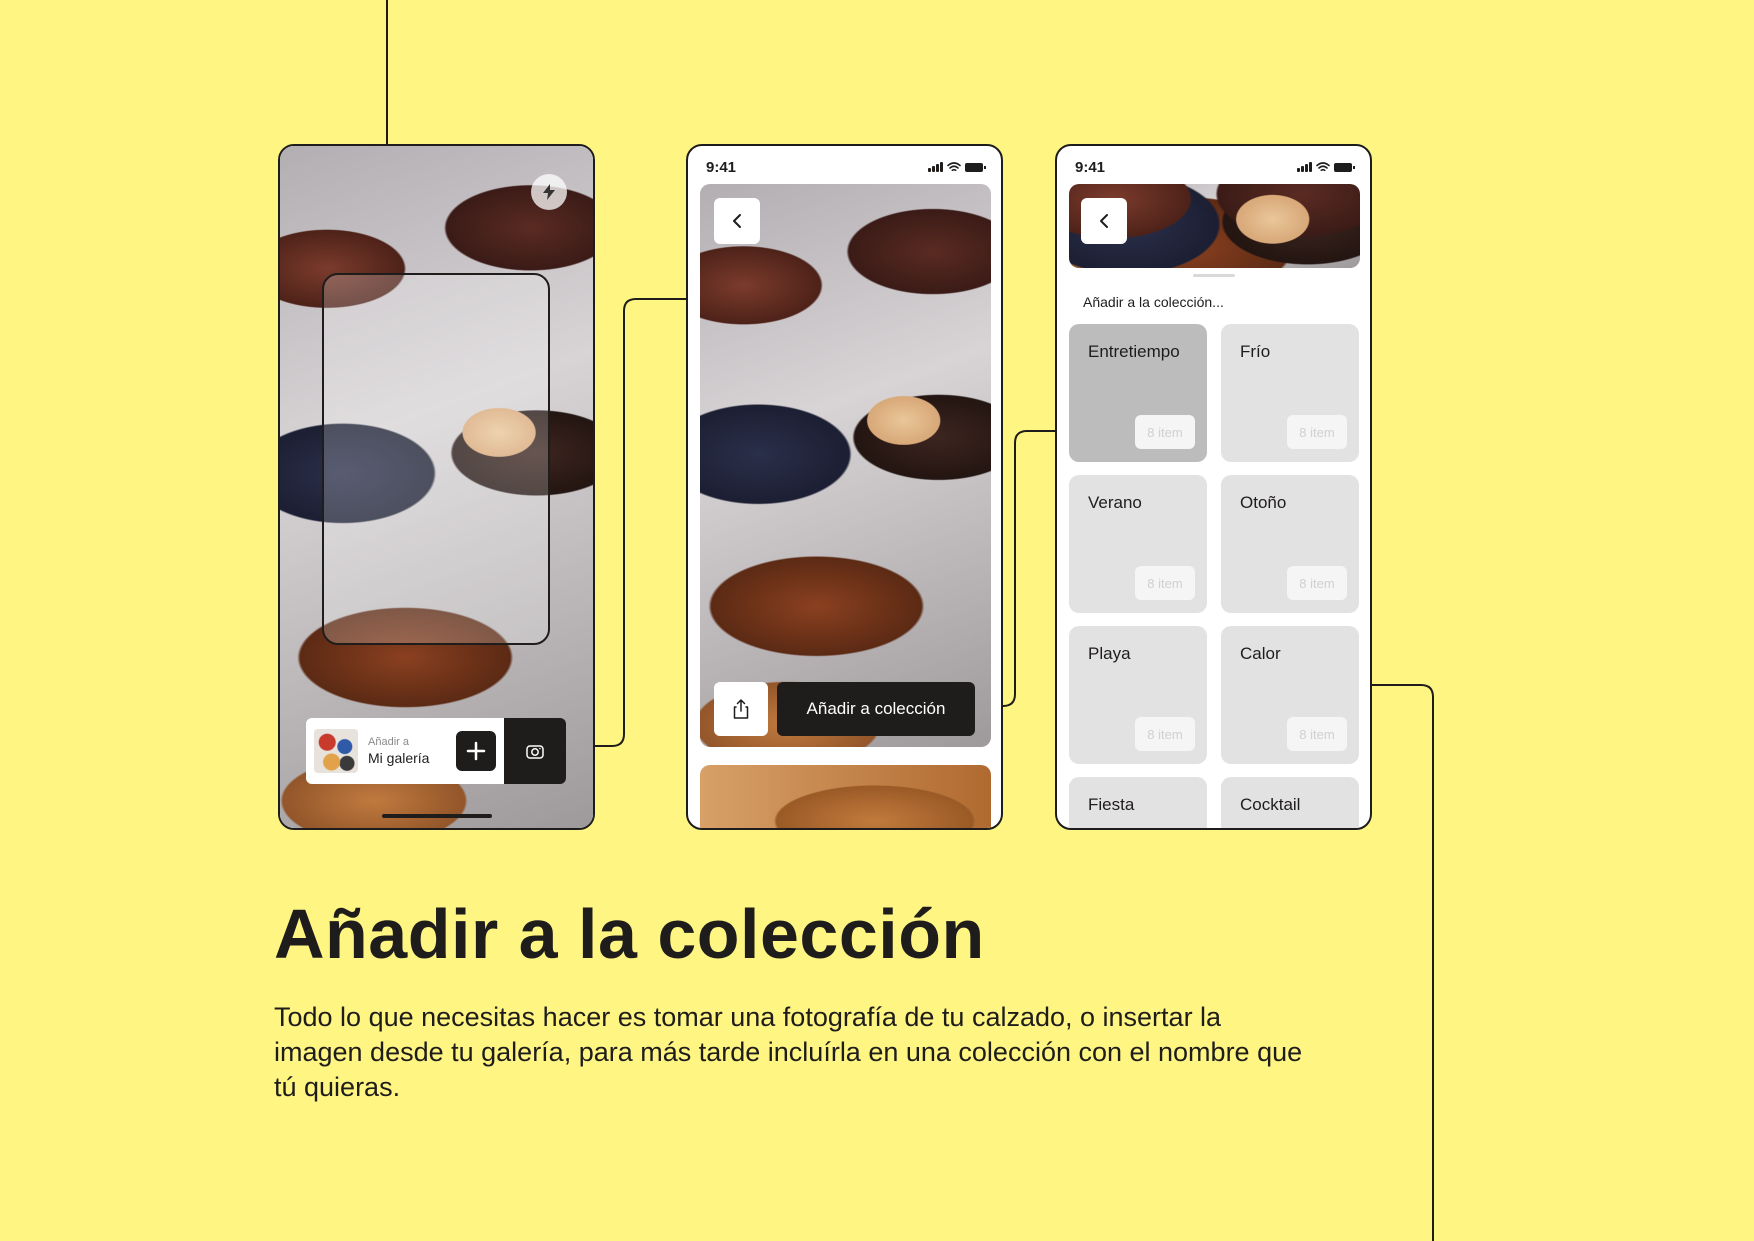  What do you see at coordinates (845, 465) in the screenshot?
I see `shoe-photo` at bounding box center [845, 465].